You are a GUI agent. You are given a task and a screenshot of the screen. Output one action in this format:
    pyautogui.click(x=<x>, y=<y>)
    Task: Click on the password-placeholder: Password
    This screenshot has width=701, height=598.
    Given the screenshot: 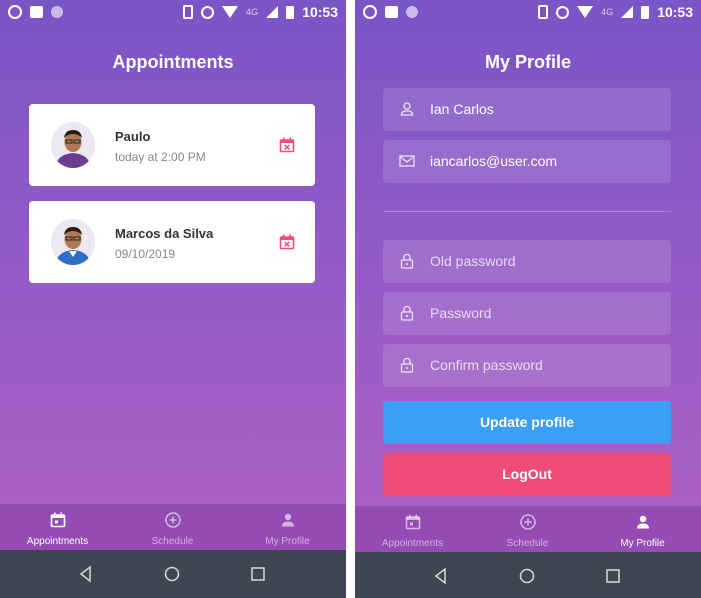 What is the action you would take?
    pyautogui.click(x=461, y=313)
    